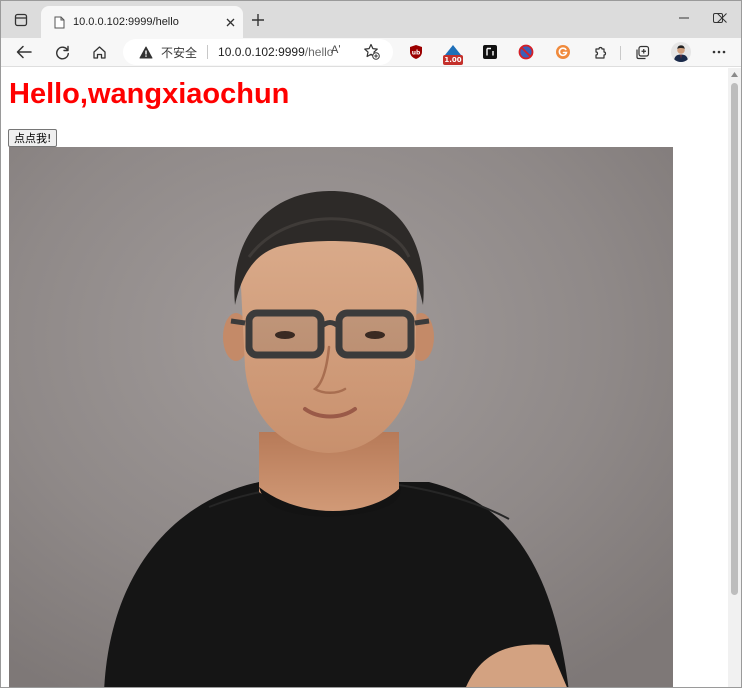 The height and width of the screenshot is (688, 742). I want to click on active-tab: 10.0.0.102:9999/hello, so click(142, 22).